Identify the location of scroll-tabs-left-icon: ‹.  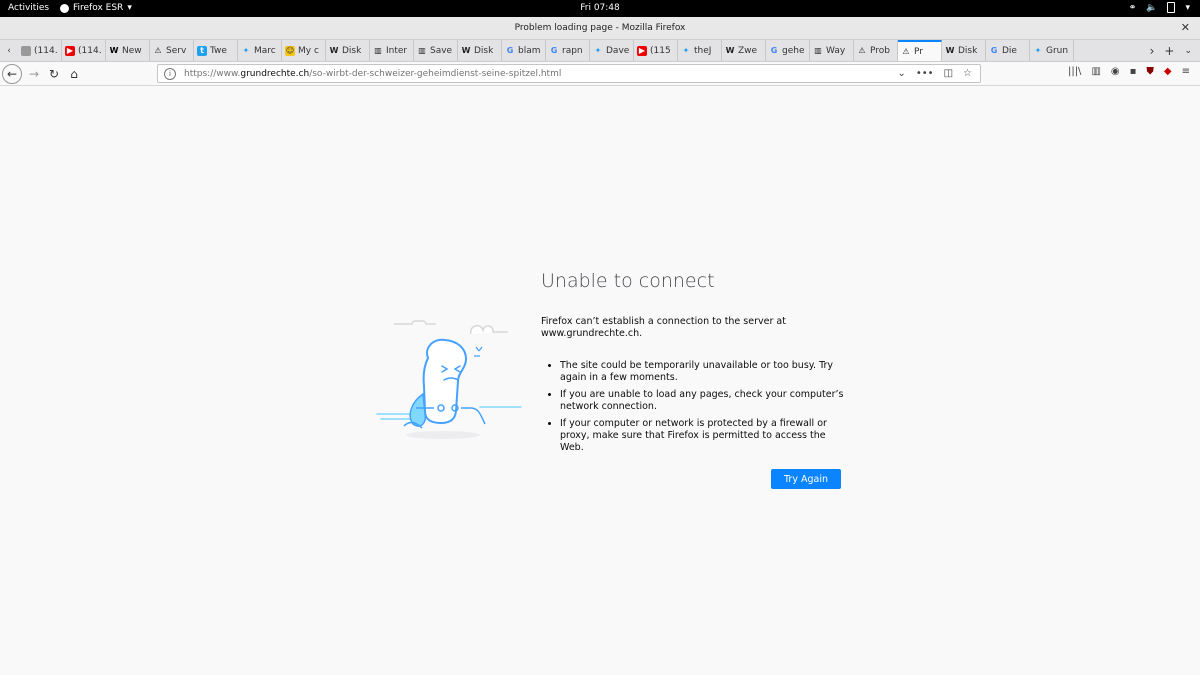
(9, 50).